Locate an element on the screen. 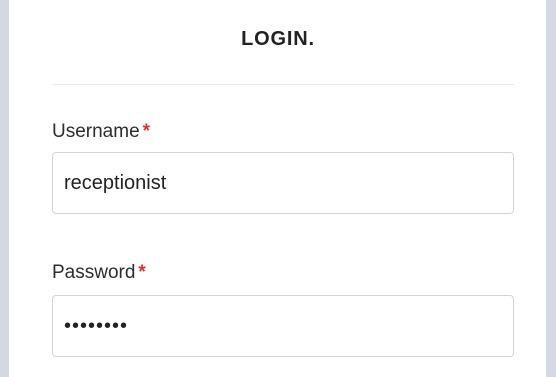 The image size is (556, 377). password-input is located at coordinates (283, 326).